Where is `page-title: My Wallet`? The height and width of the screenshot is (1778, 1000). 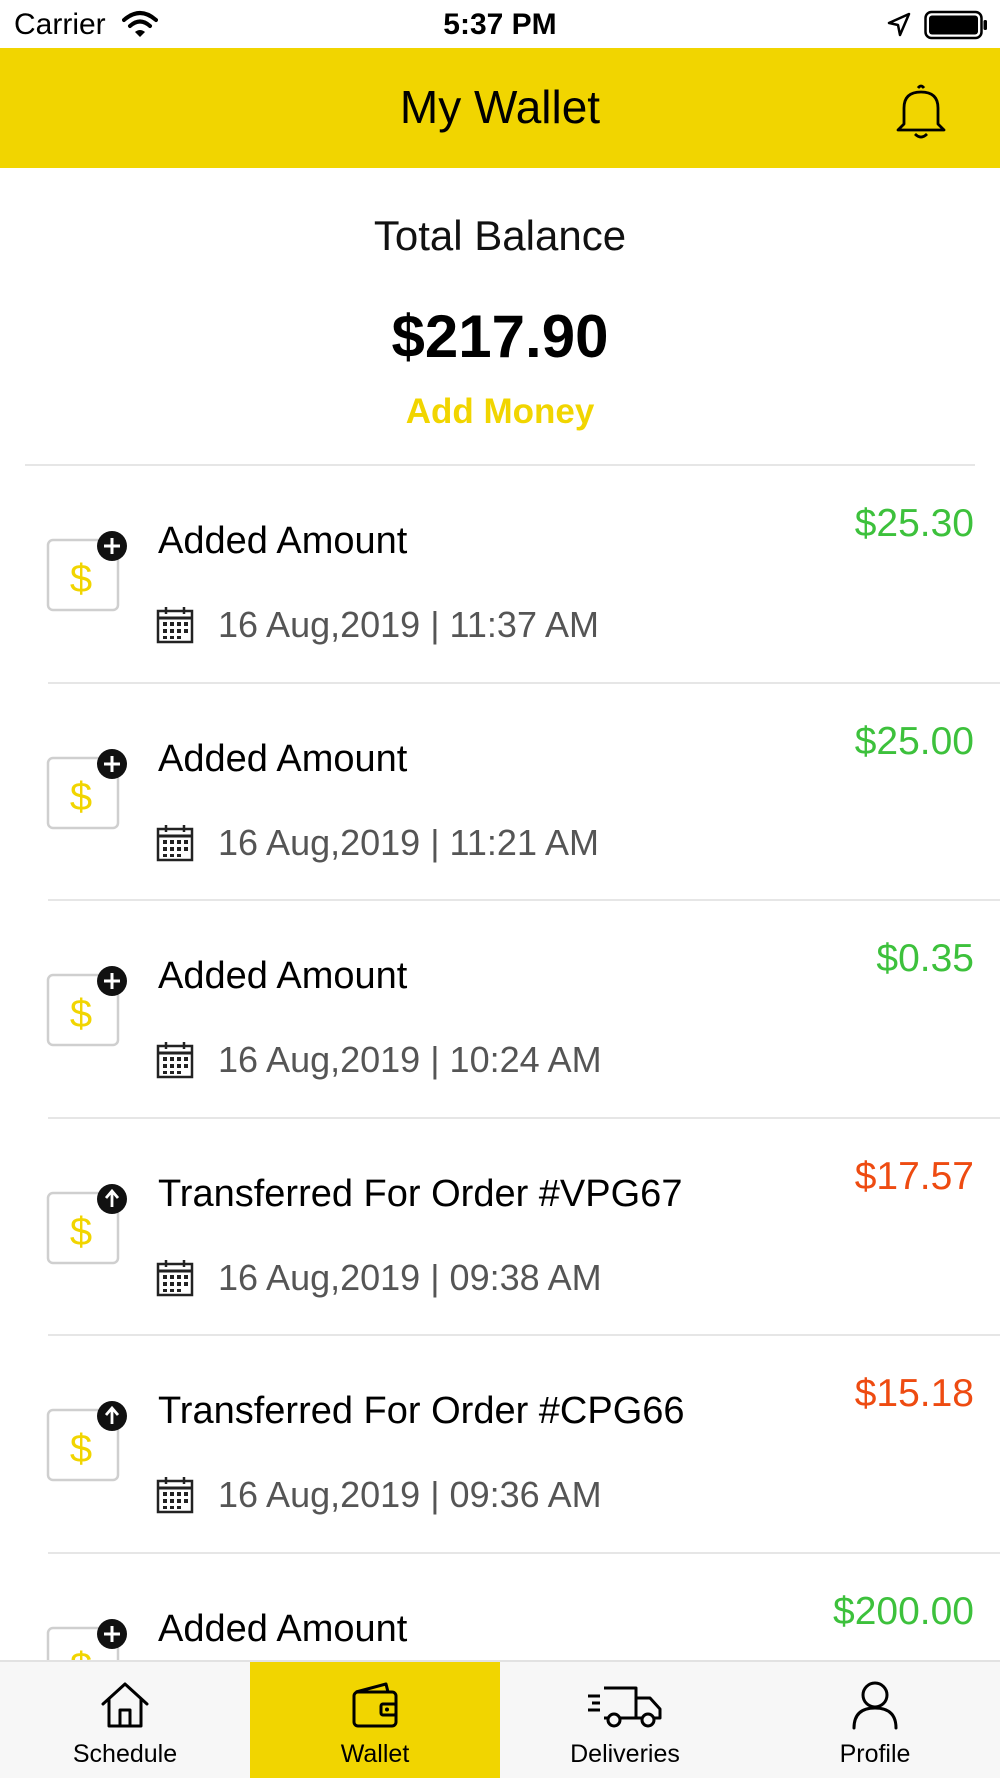 page-title: My Wallet is located at coordinates (500, 107).